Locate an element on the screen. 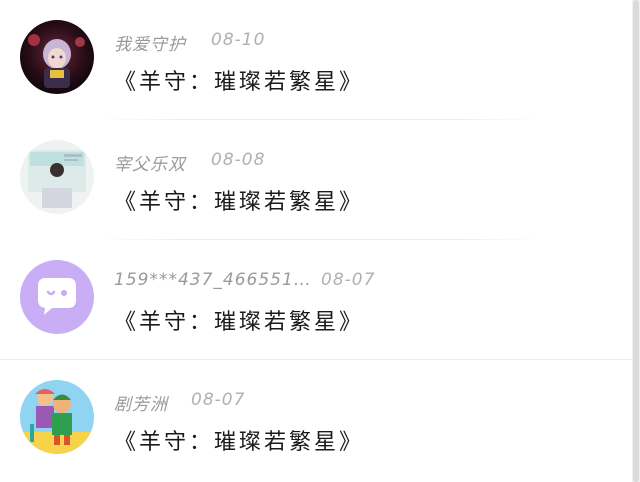 Image resolution: width=640 pixels, height=482 pixels. comment-date: 08-08 is located at coordinates (238, 160).